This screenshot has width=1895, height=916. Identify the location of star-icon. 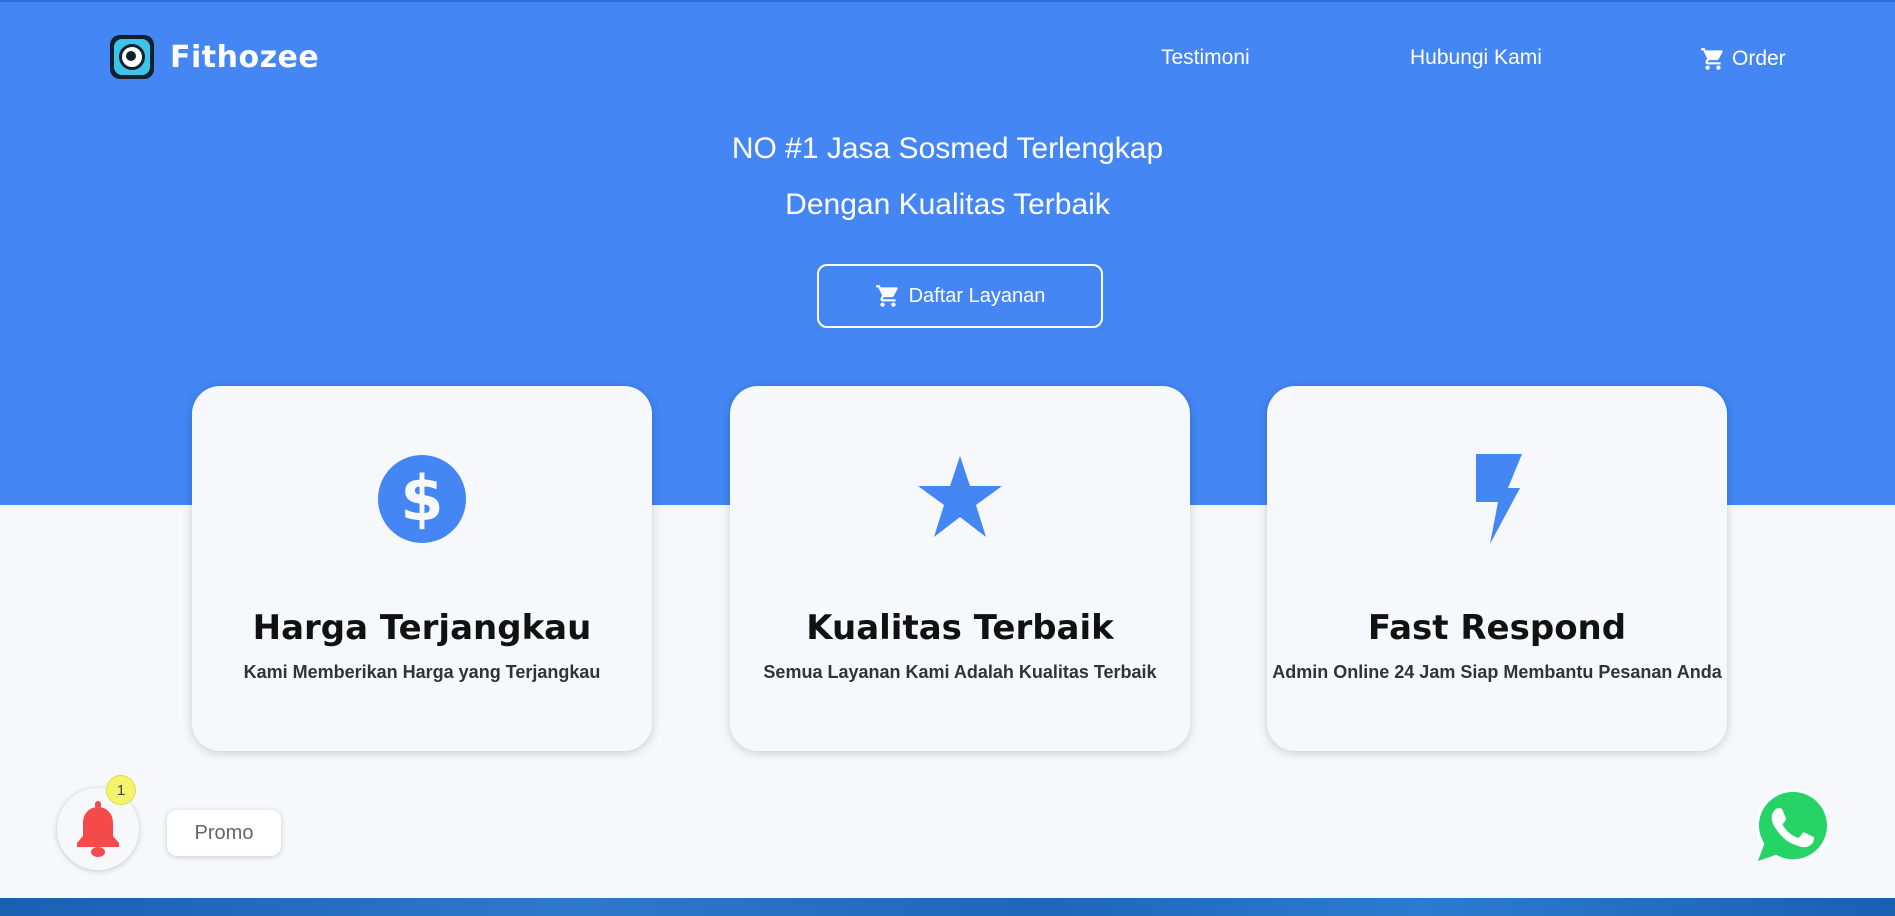
(960, 496).